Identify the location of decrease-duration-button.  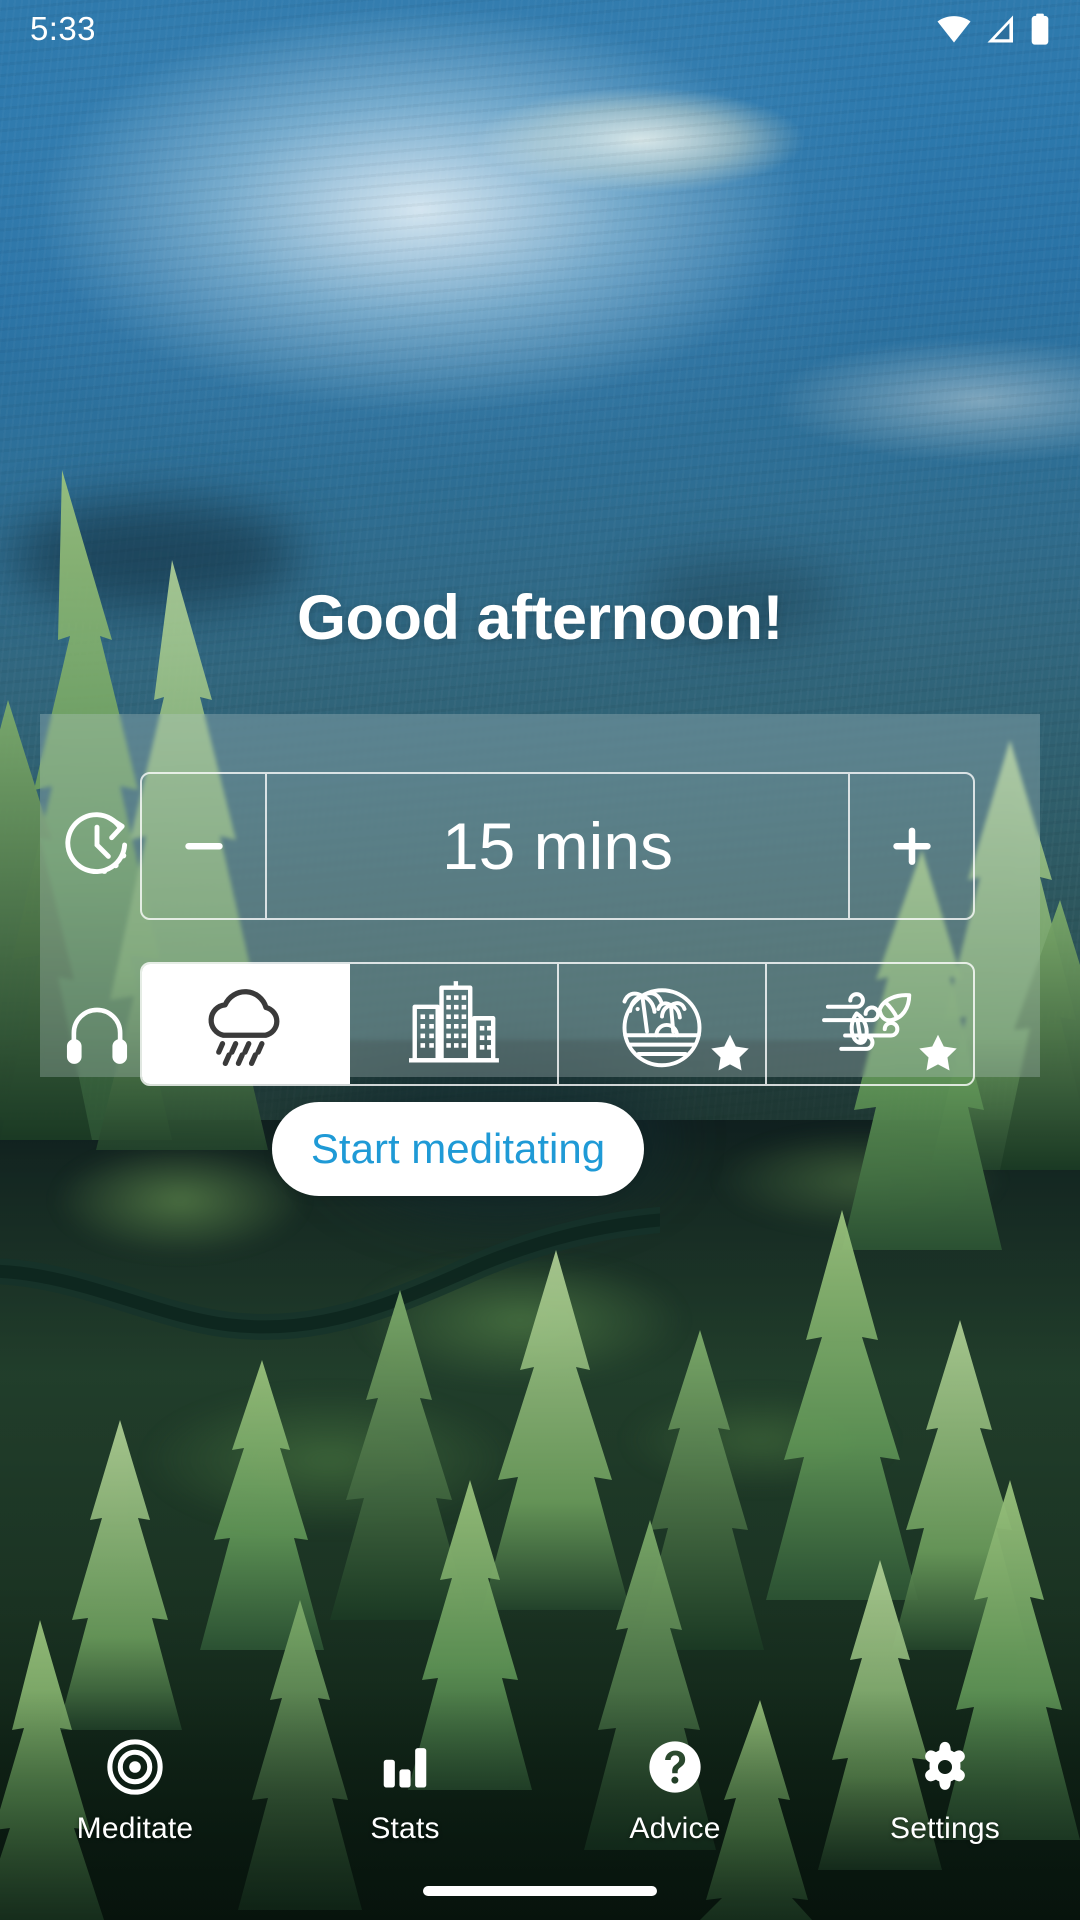
(204, 846).